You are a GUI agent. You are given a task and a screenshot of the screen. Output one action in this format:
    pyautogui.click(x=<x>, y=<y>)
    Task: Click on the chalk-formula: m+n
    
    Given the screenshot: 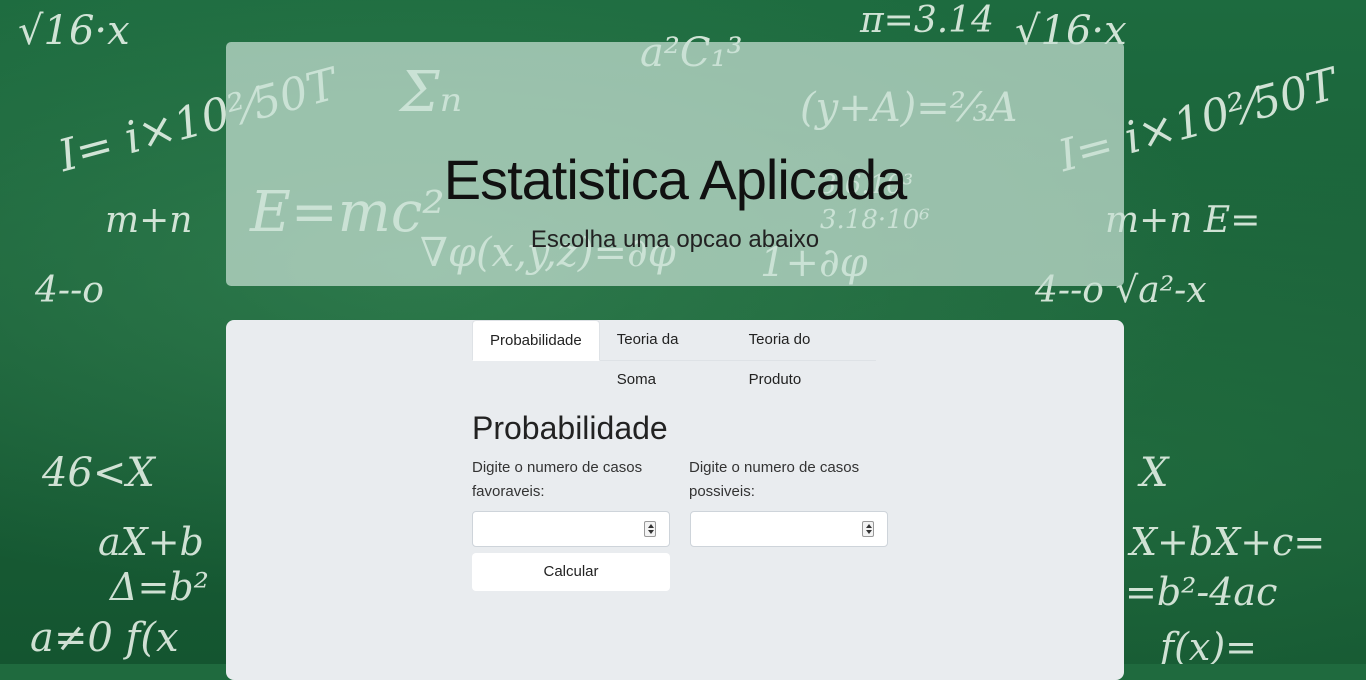 What is the action you would take?
    pyautogui.click(x=149, y=220)
    